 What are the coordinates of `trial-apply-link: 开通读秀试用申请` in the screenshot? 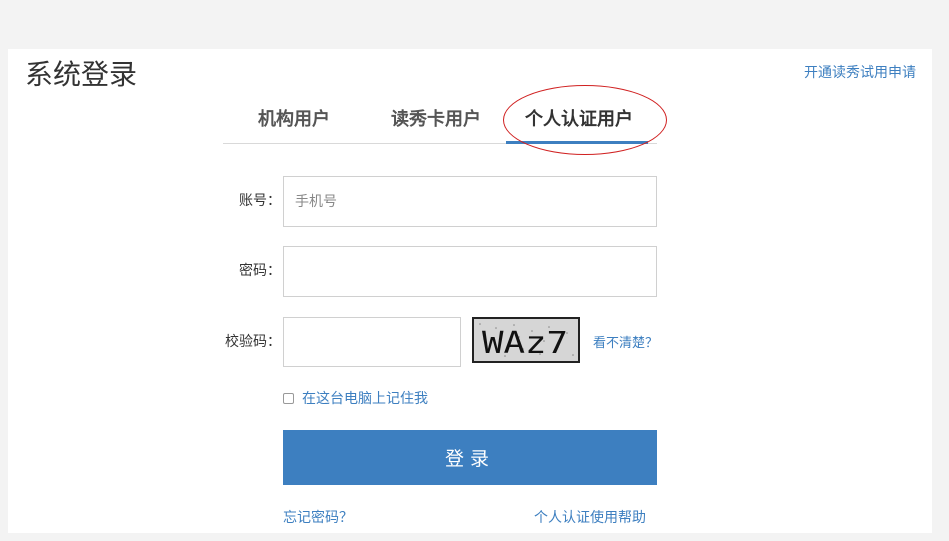 It's located at (860, 72).